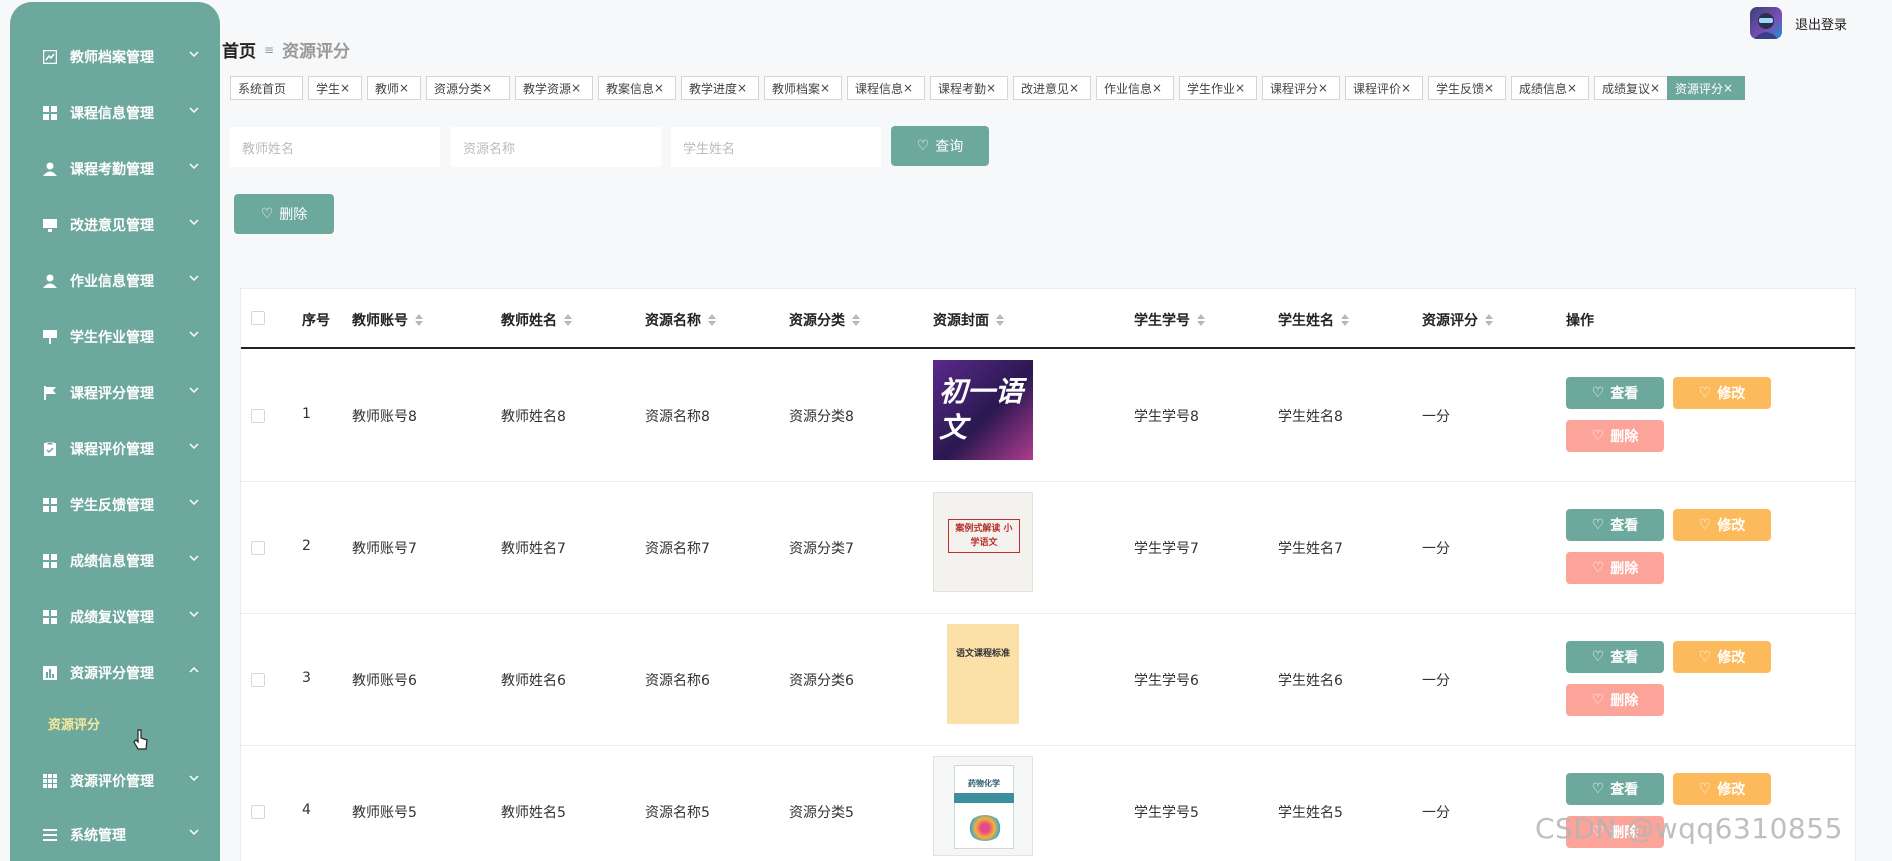 This screenshot has width=1892, height=861. I want to click on sidebar-item-course-review: 课程评价管理, so click(115, 448).